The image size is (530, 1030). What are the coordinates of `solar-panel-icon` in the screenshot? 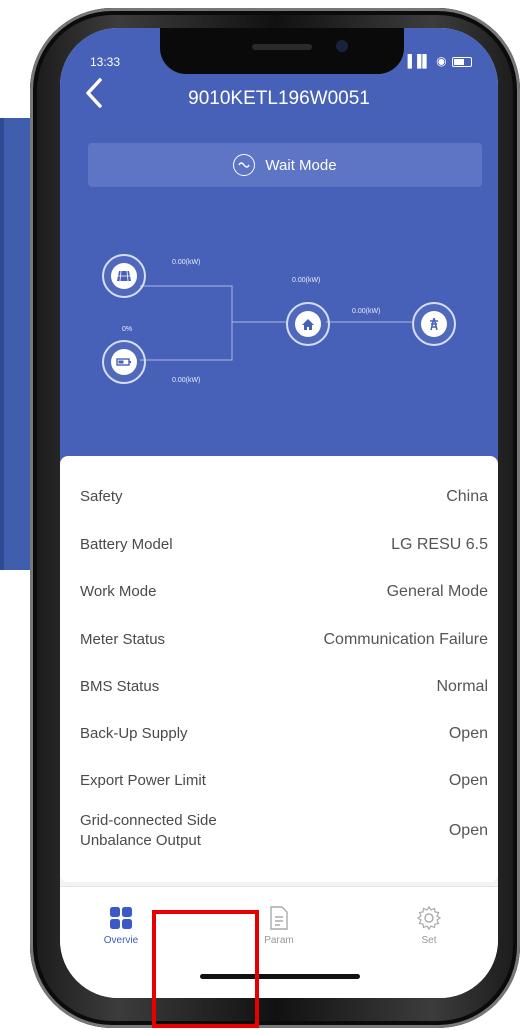 It's located at (124, 276).